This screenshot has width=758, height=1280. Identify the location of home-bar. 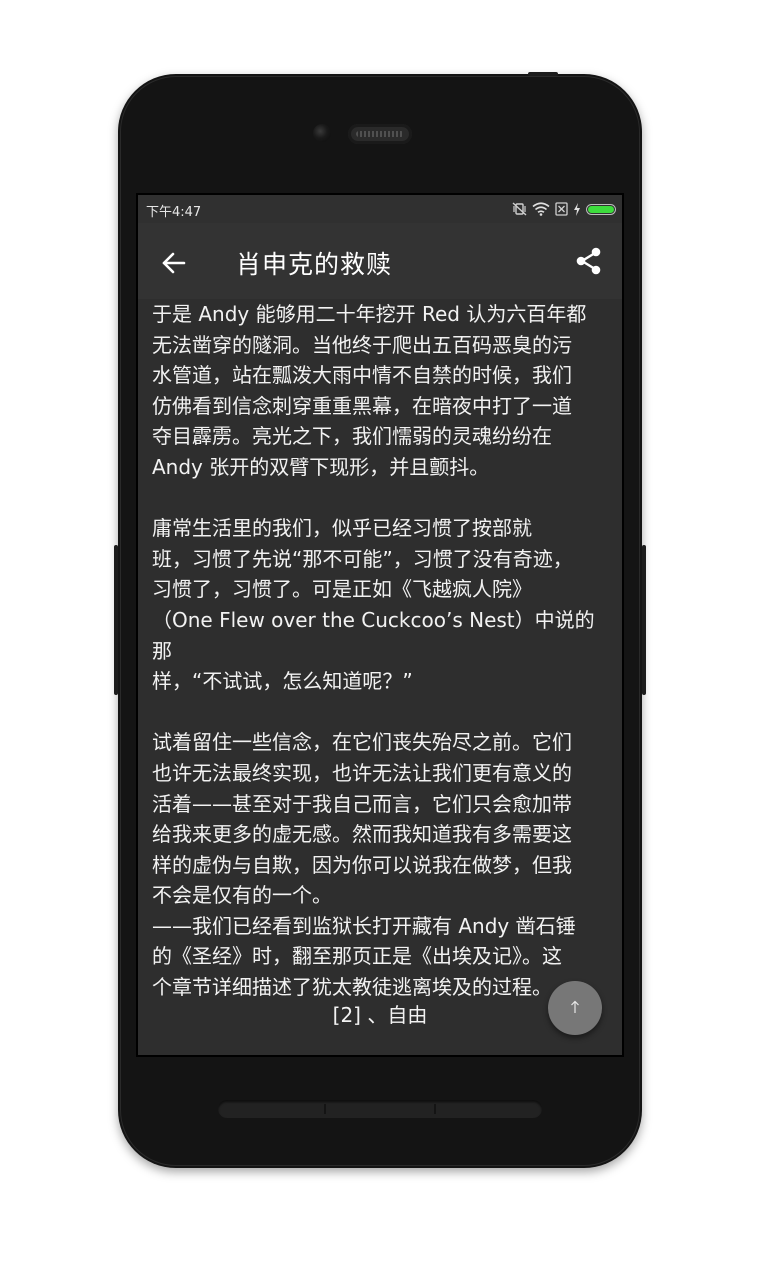
(380, 1109).